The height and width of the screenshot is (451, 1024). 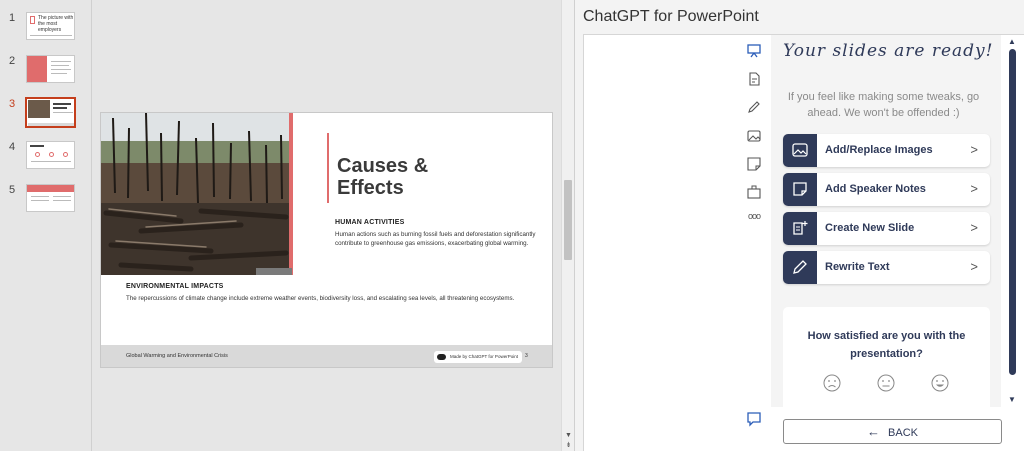 What do you see at coordinates (12, 147) in the screenshot?
I see `thumbnail-number: 4` at bounding box center [12, 147].